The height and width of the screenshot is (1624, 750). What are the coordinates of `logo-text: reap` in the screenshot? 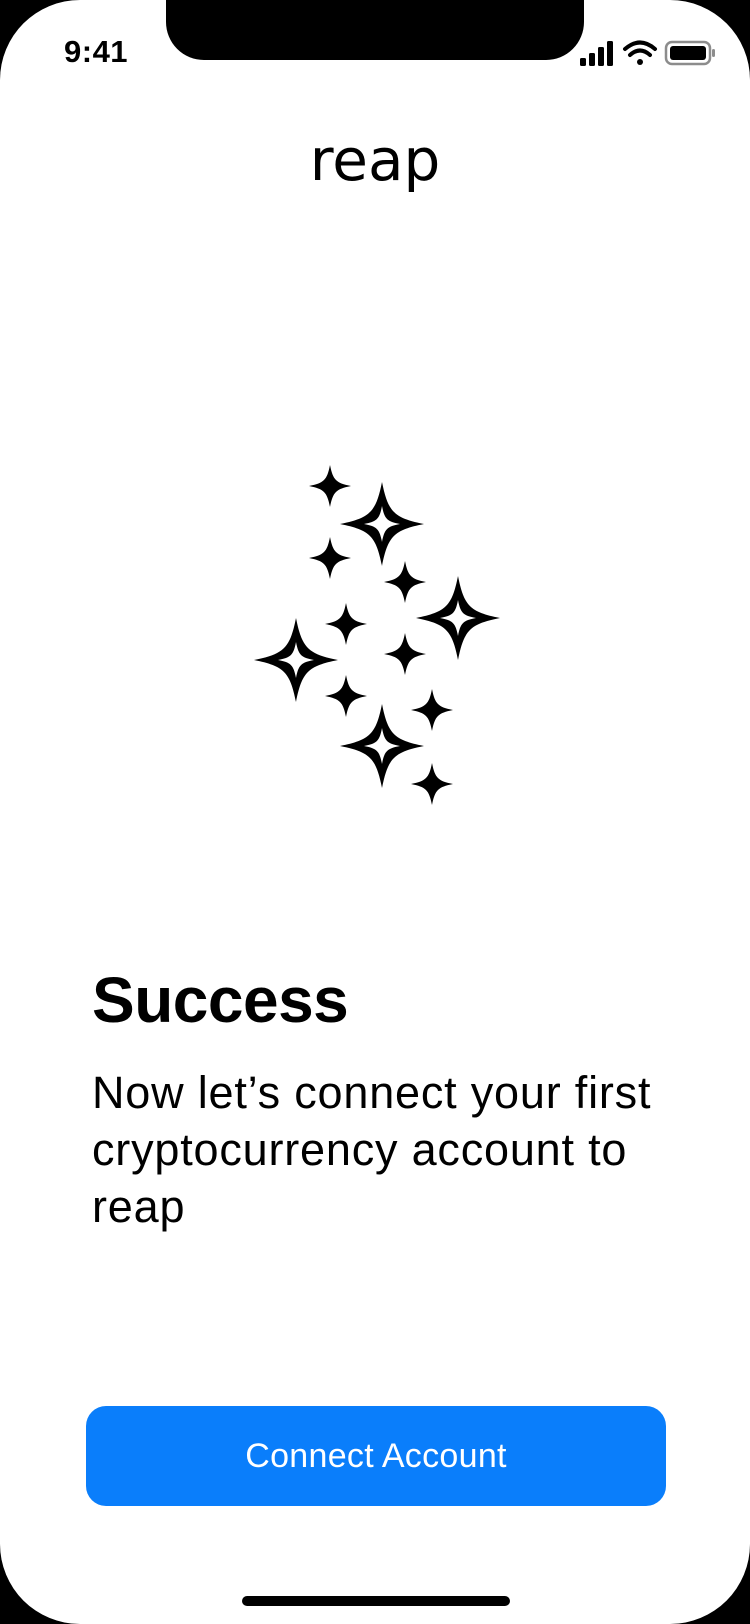 It's located at (375, 160).